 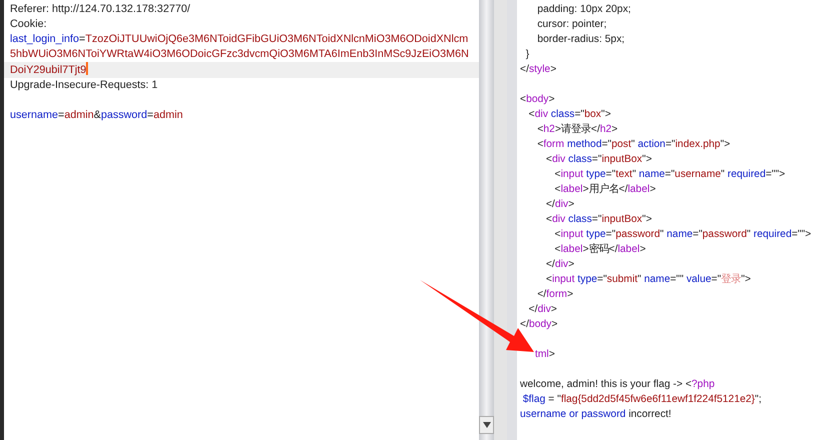 What do you see at coordinates (28, 24) in the screenshot?
I see `request-line: Cookie:` at bounding box center [28, 24].